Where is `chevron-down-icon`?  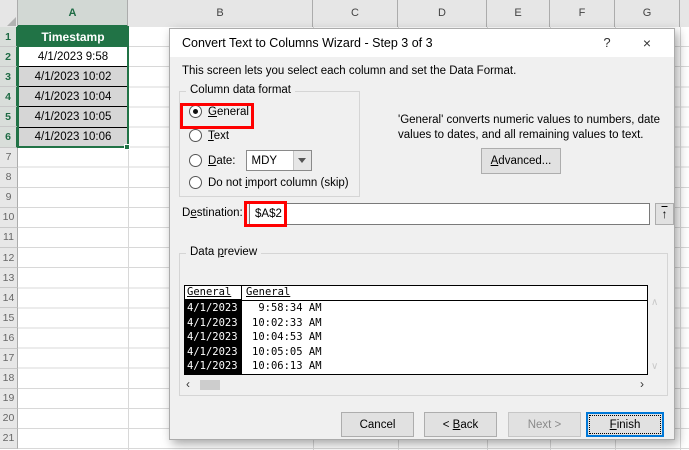
chevron-down-icon is located at coordinates (302, 160).